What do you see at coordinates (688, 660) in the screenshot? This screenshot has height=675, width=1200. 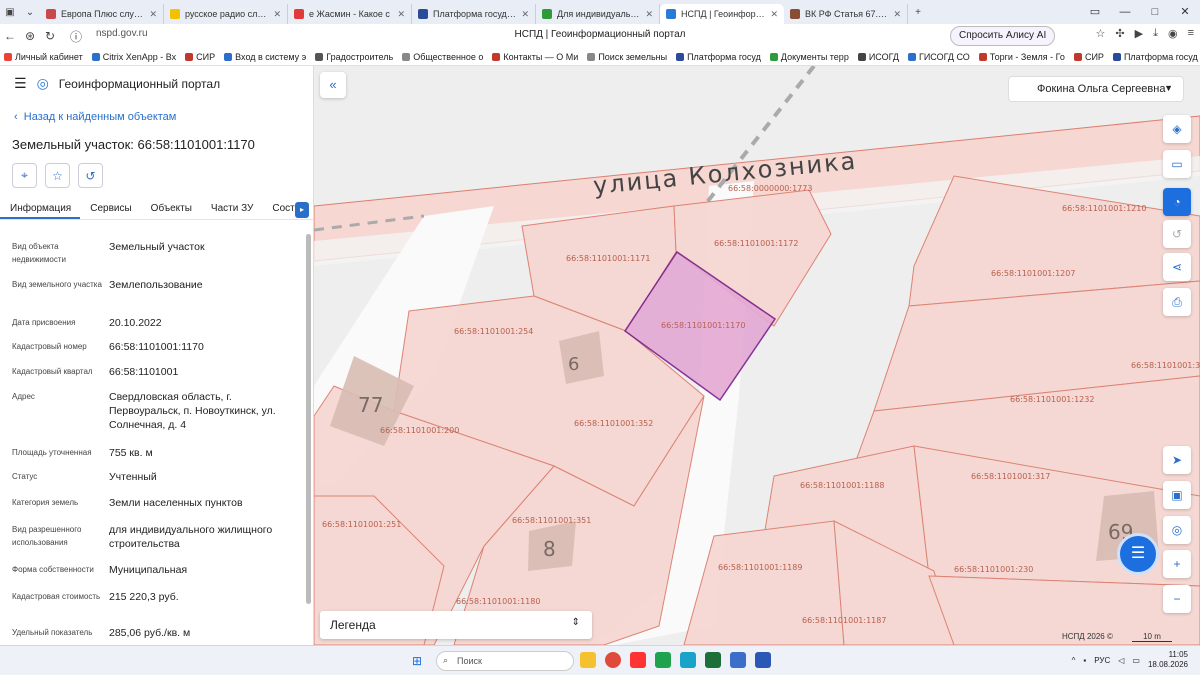 I see `app-teal-icon` at bounding box center [688, 660].